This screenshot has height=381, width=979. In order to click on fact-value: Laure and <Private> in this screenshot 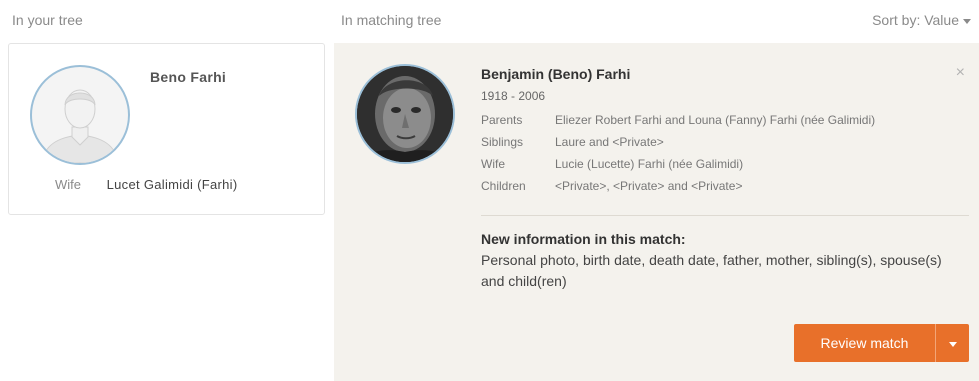, I will do `click(609, 142)`.